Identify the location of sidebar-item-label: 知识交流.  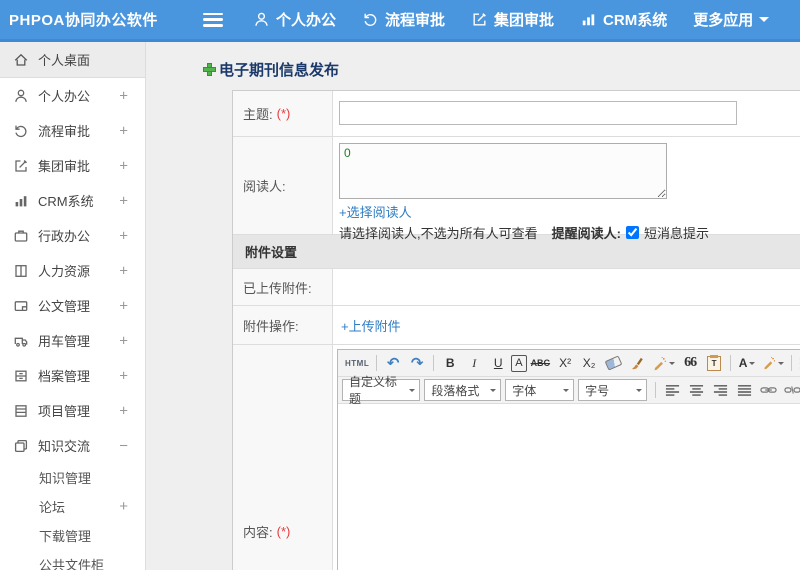
(64, 446).